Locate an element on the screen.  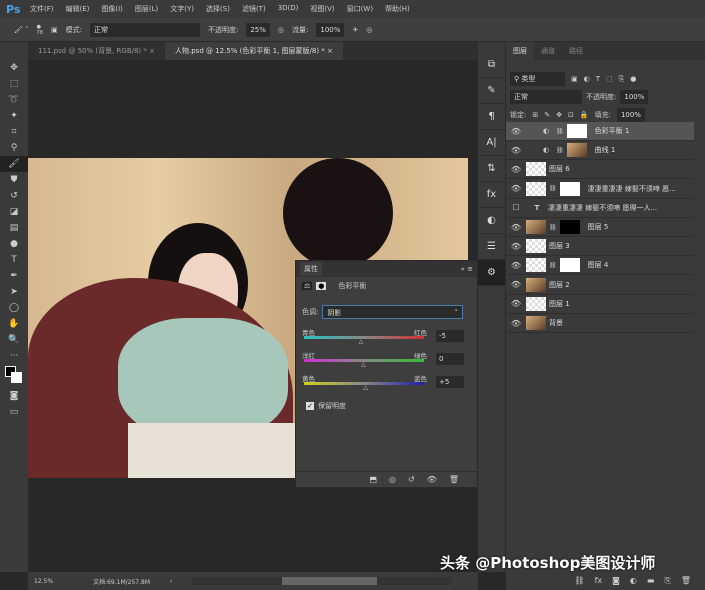
layer-row: 👁 ◐ ⛓ 曲线 1 is located at coordinates (600, 151).